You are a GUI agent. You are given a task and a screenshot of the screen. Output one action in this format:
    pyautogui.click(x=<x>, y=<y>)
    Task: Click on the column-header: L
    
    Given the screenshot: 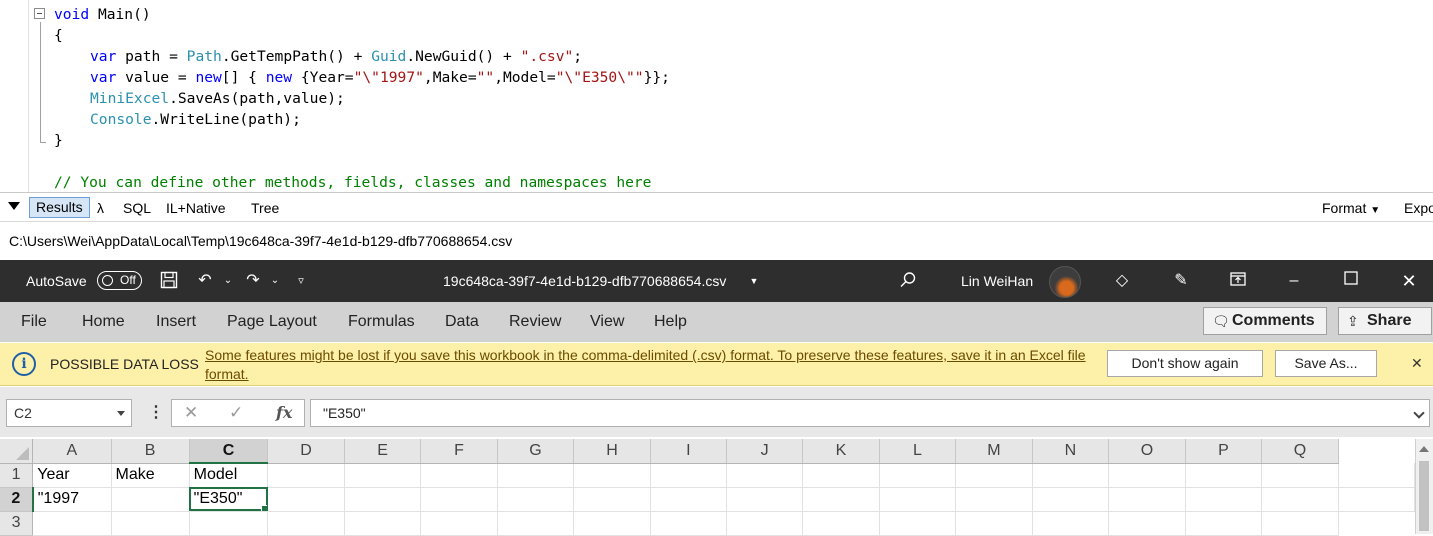 What is the action you would take?
    pyautogui.click(x=918, y=451)
    